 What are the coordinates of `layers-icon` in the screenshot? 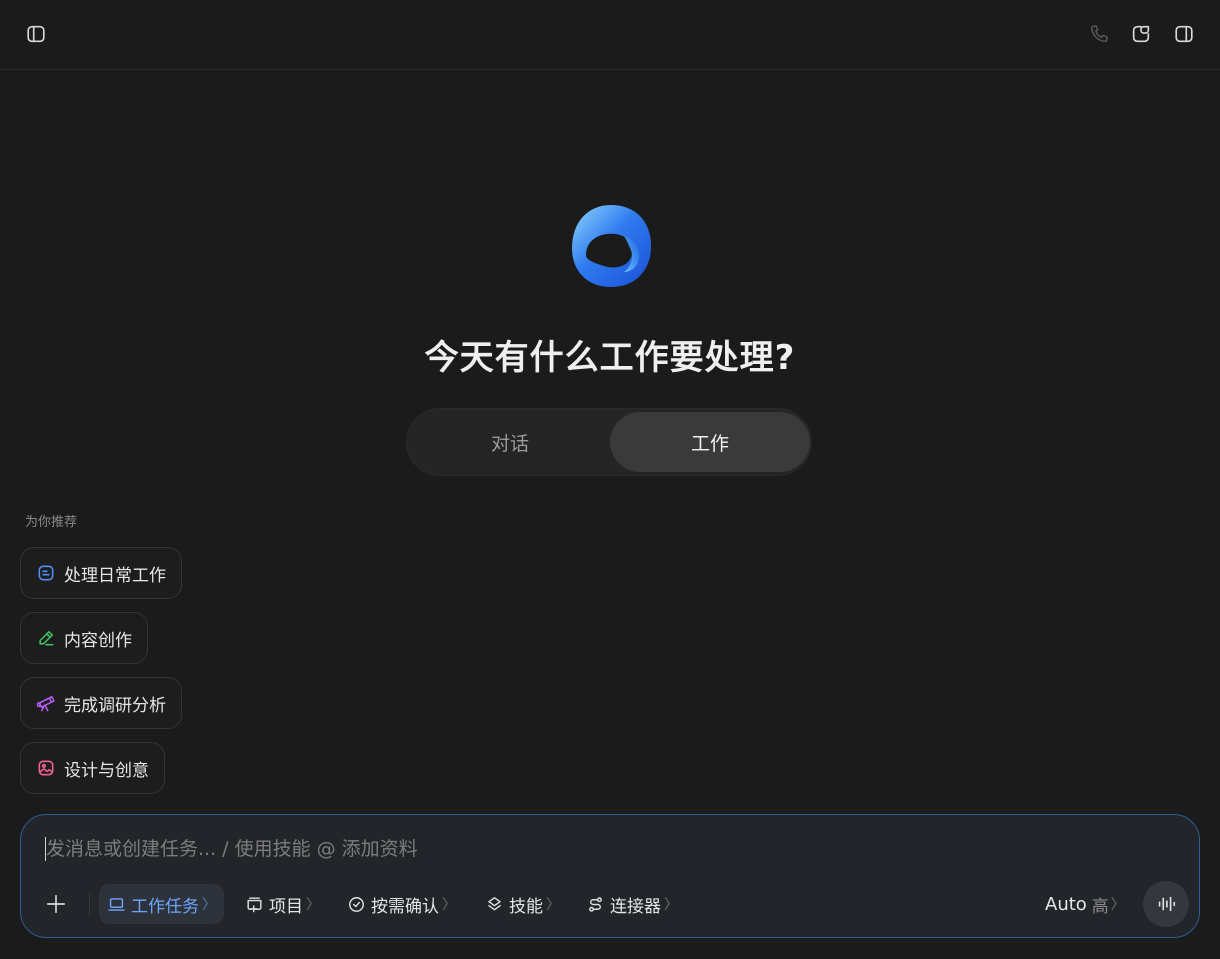 It's located at (494, 903).